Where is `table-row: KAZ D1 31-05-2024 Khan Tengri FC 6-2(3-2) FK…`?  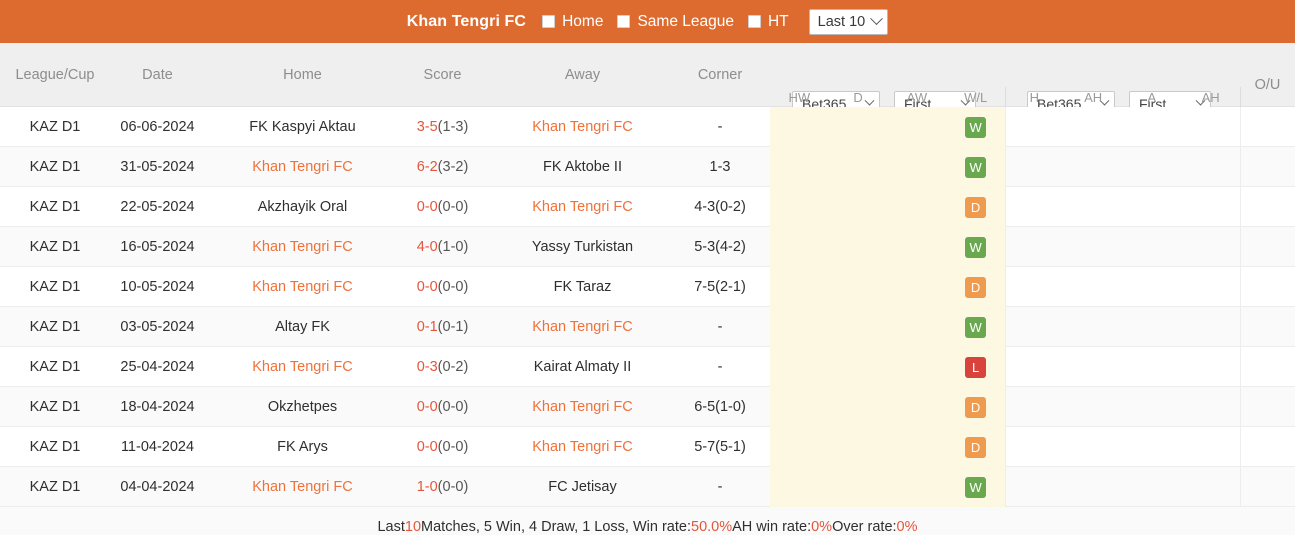 table-row: KAZ D1 31-05-2024 Khan Tengri FC 6-2(3-2) FK… is located at coordinates (647, 167).